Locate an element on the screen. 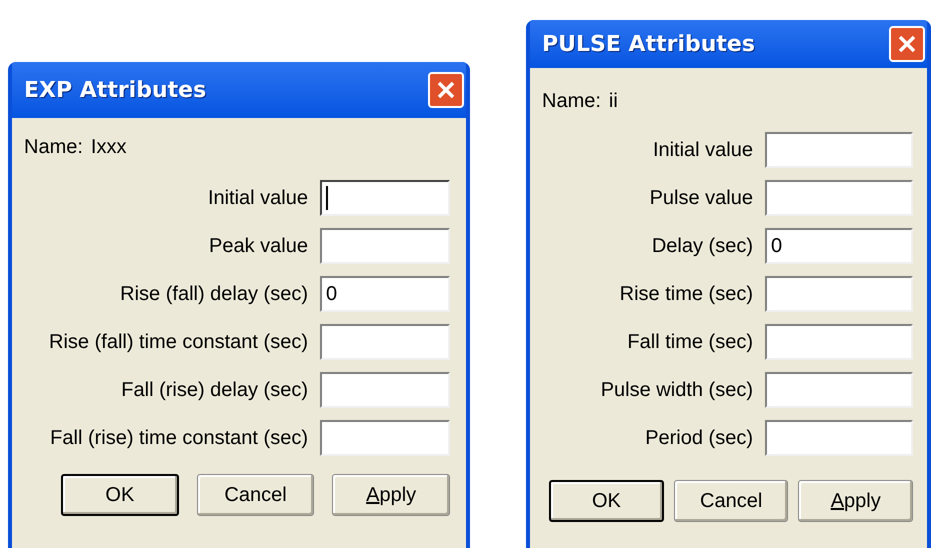 This screenshot has width=931, height=548. name-value: ii is located at coordinates (613, 101).